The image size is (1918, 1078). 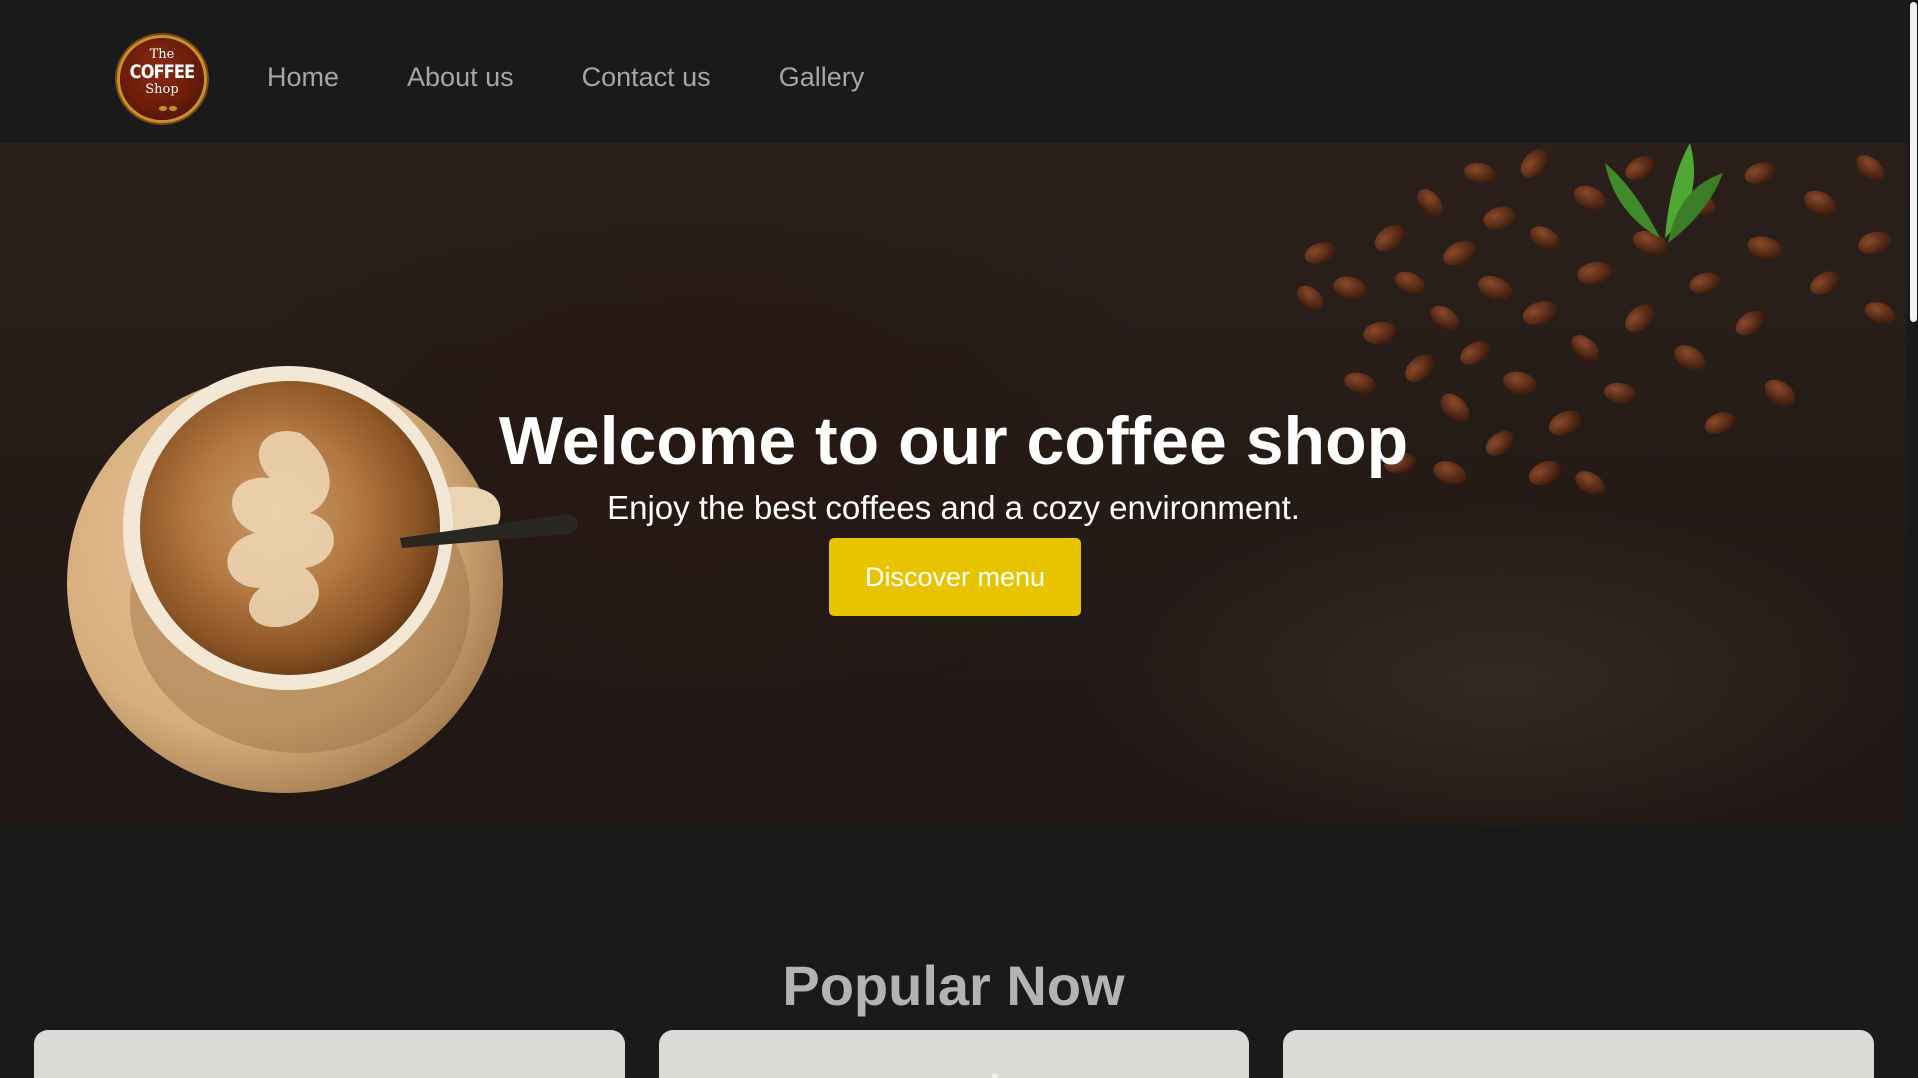 I want to click on popular-now-heading: Popular Now, so click(x=953, y=986).